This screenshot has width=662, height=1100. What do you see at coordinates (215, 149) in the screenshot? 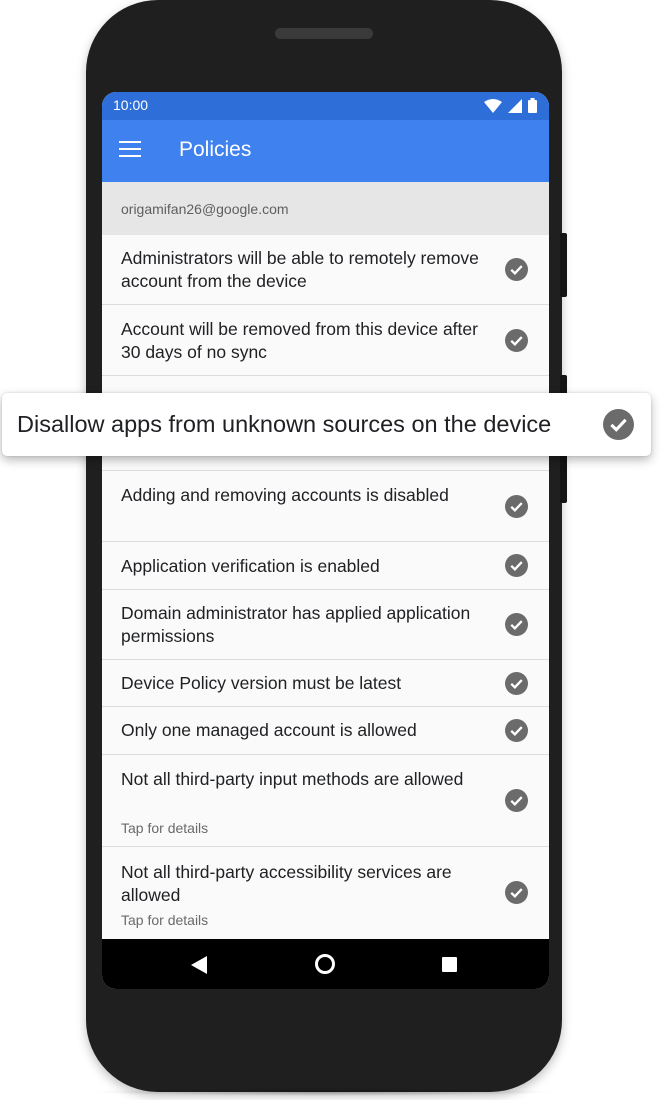
I see `page-title: Policies` at bounding box center [215, 149].